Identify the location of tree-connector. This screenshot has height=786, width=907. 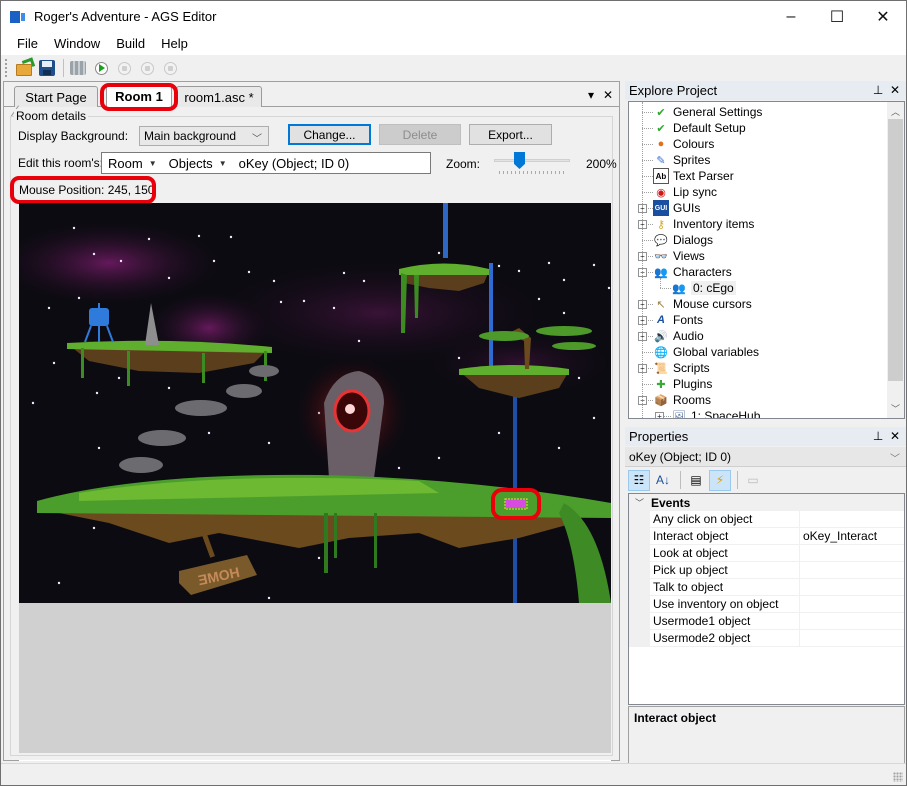
(660, 283).